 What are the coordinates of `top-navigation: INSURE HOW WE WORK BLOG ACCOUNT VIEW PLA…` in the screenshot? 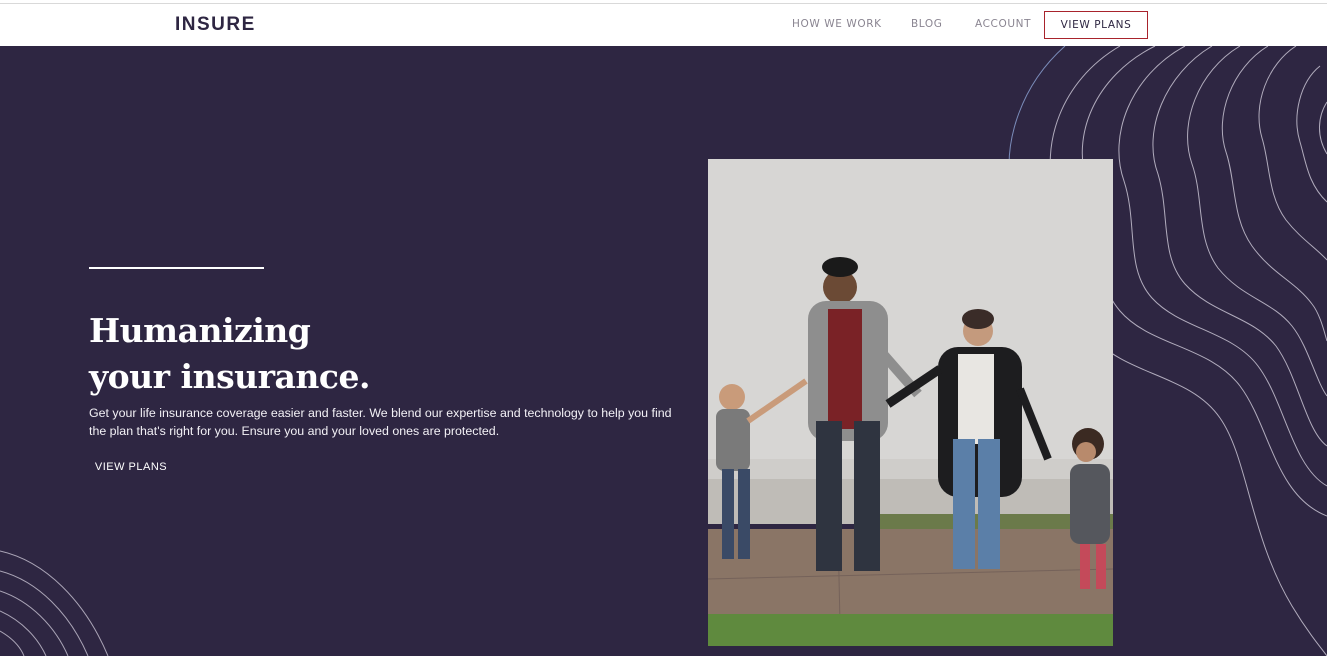 It's located at (663, 25).